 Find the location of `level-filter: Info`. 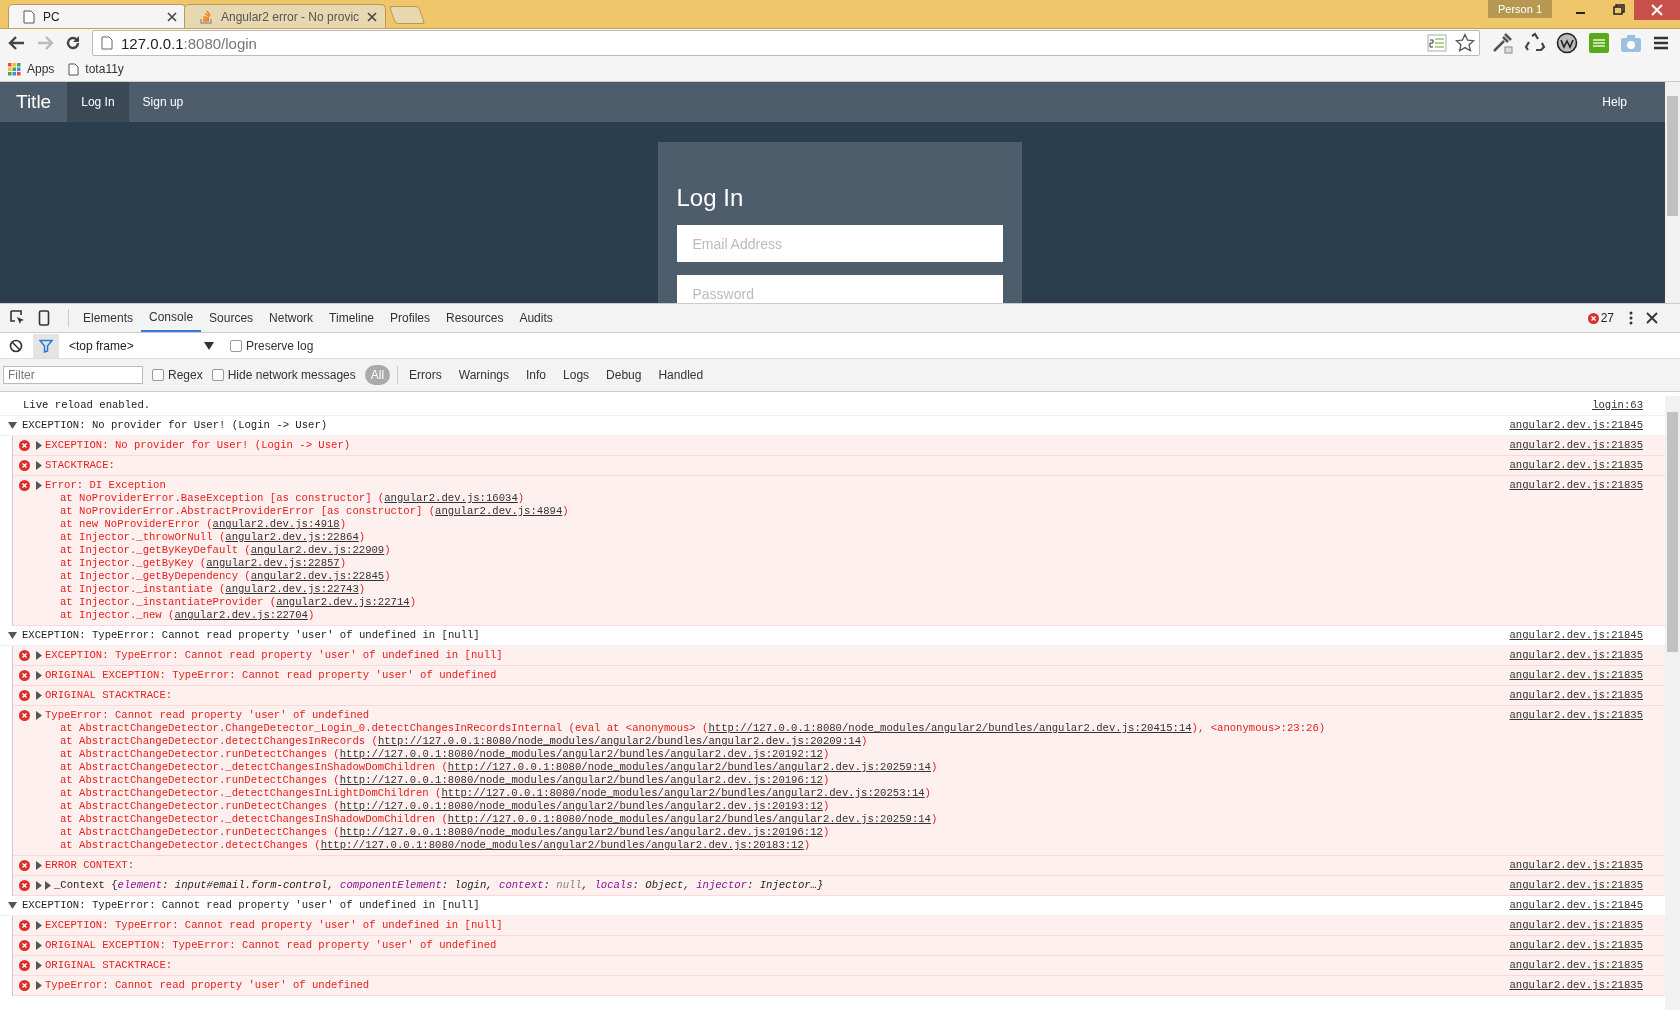

level-filter: Info is located at coordinates (536, 375).